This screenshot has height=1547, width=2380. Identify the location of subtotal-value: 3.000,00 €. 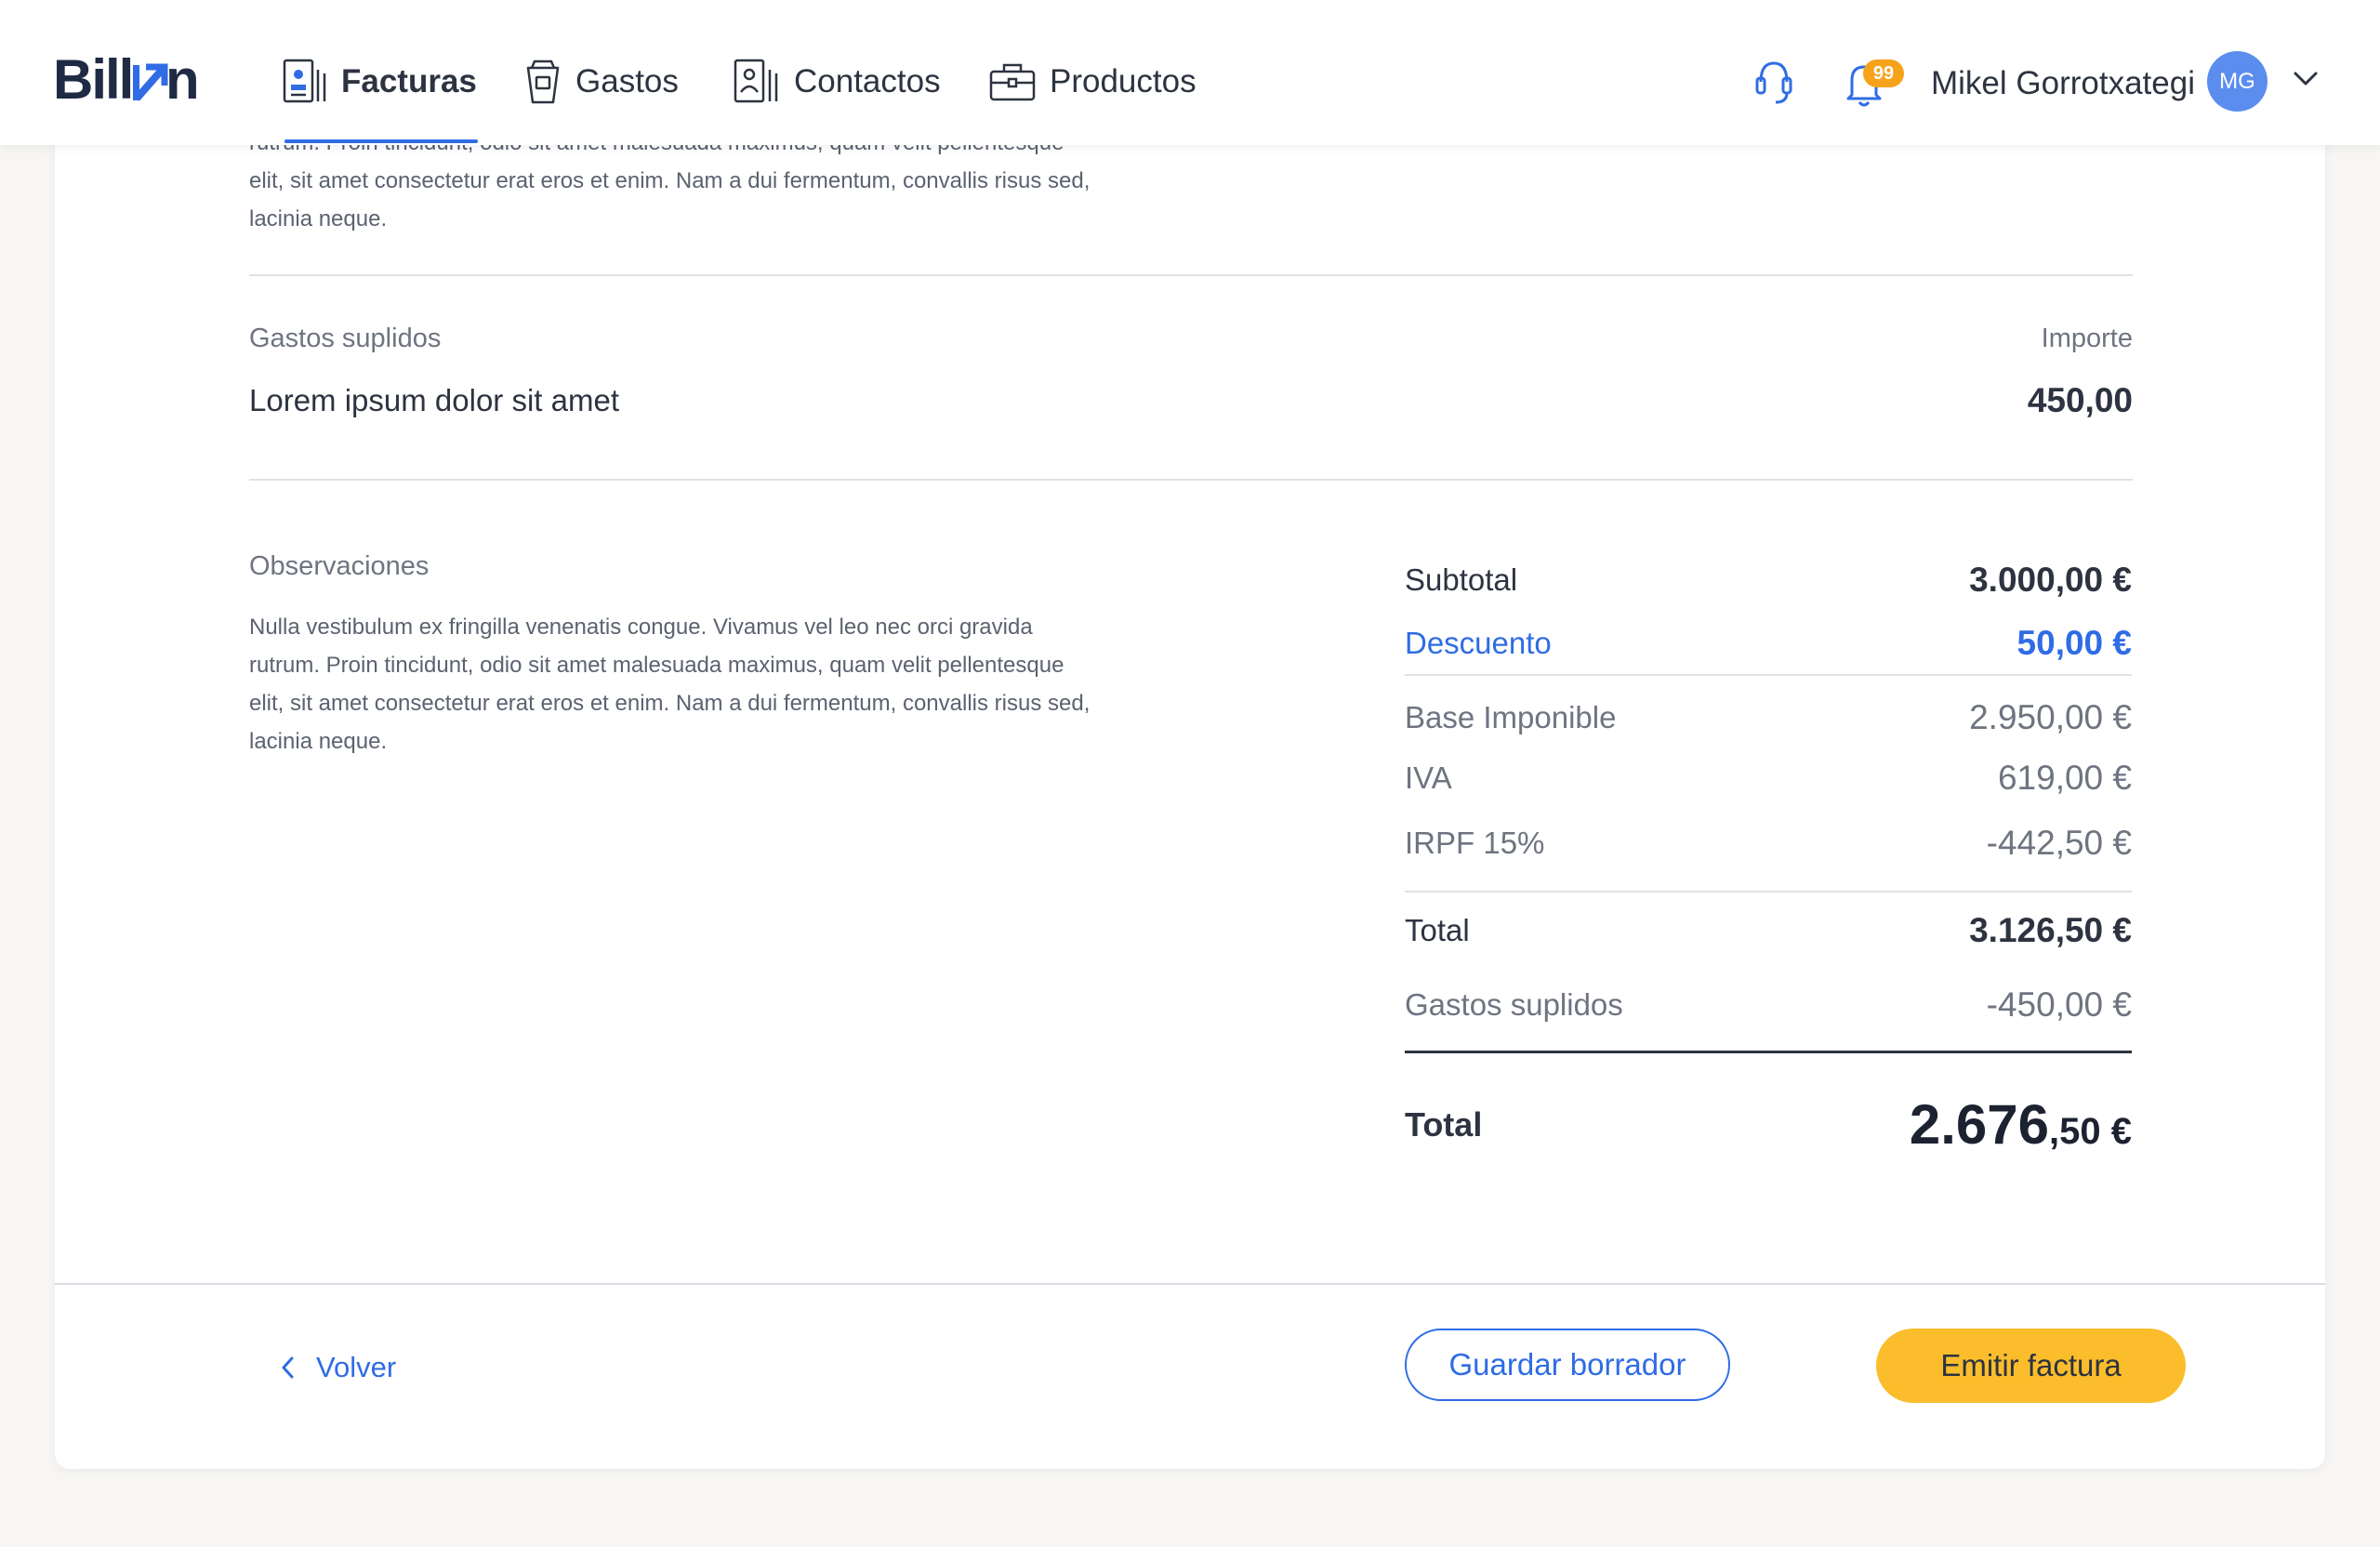
(2050, 580).